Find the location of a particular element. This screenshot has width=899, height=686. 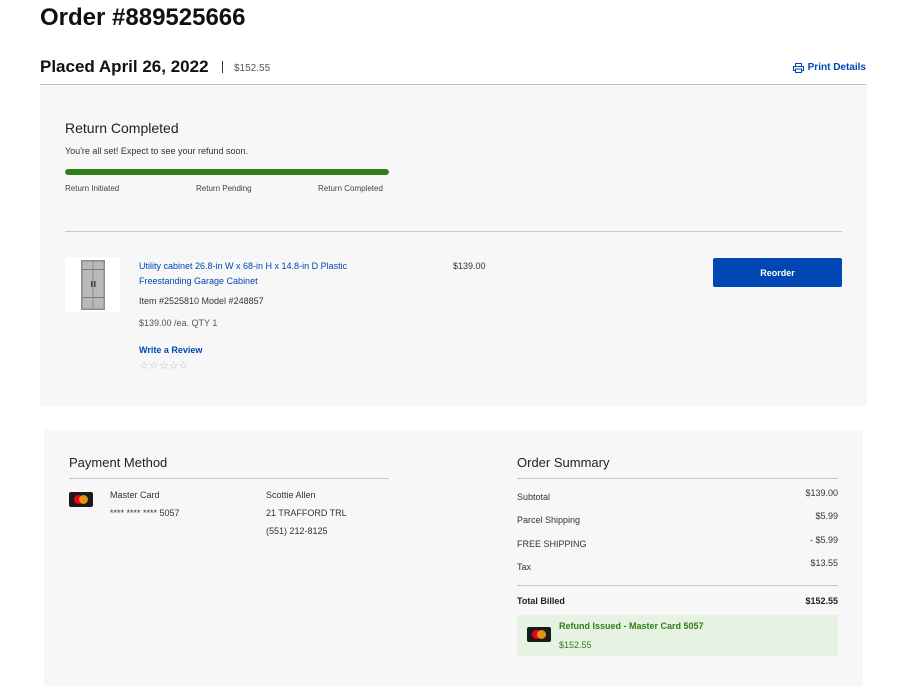

summary-row-subtotal: Subtotal $139.00 is located at coordinates (677, 496).